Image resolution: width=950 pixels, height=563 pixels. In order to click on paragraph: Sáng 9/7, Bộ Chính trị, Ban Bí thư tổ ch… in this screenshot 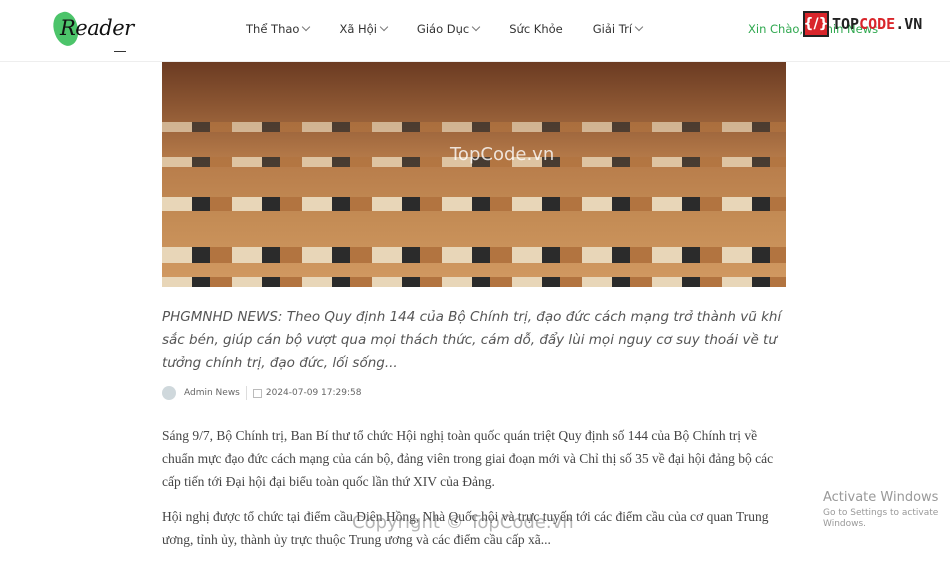, I will do `click(468, 458)`.